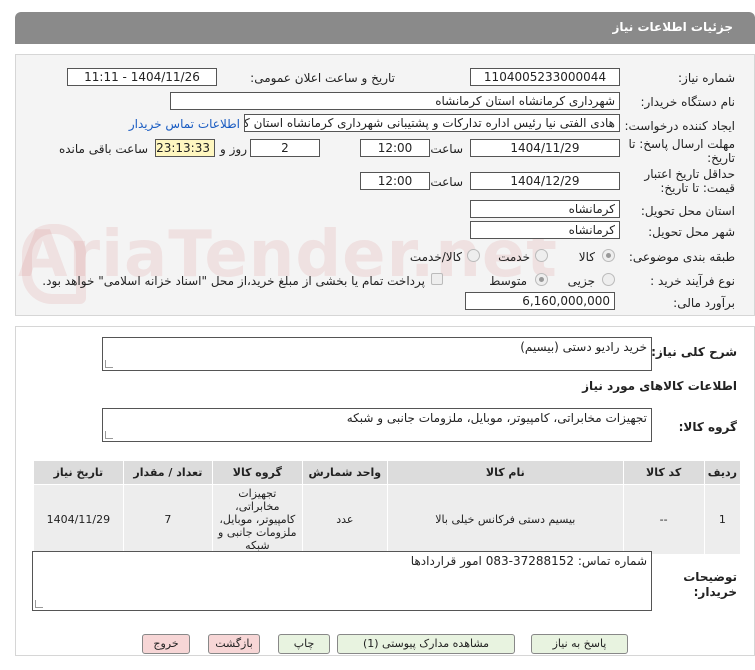 Image resolution: width=755 pixels, height=670 pixels. I want to click on treasury-payment-checkbox, so click(437, 279).